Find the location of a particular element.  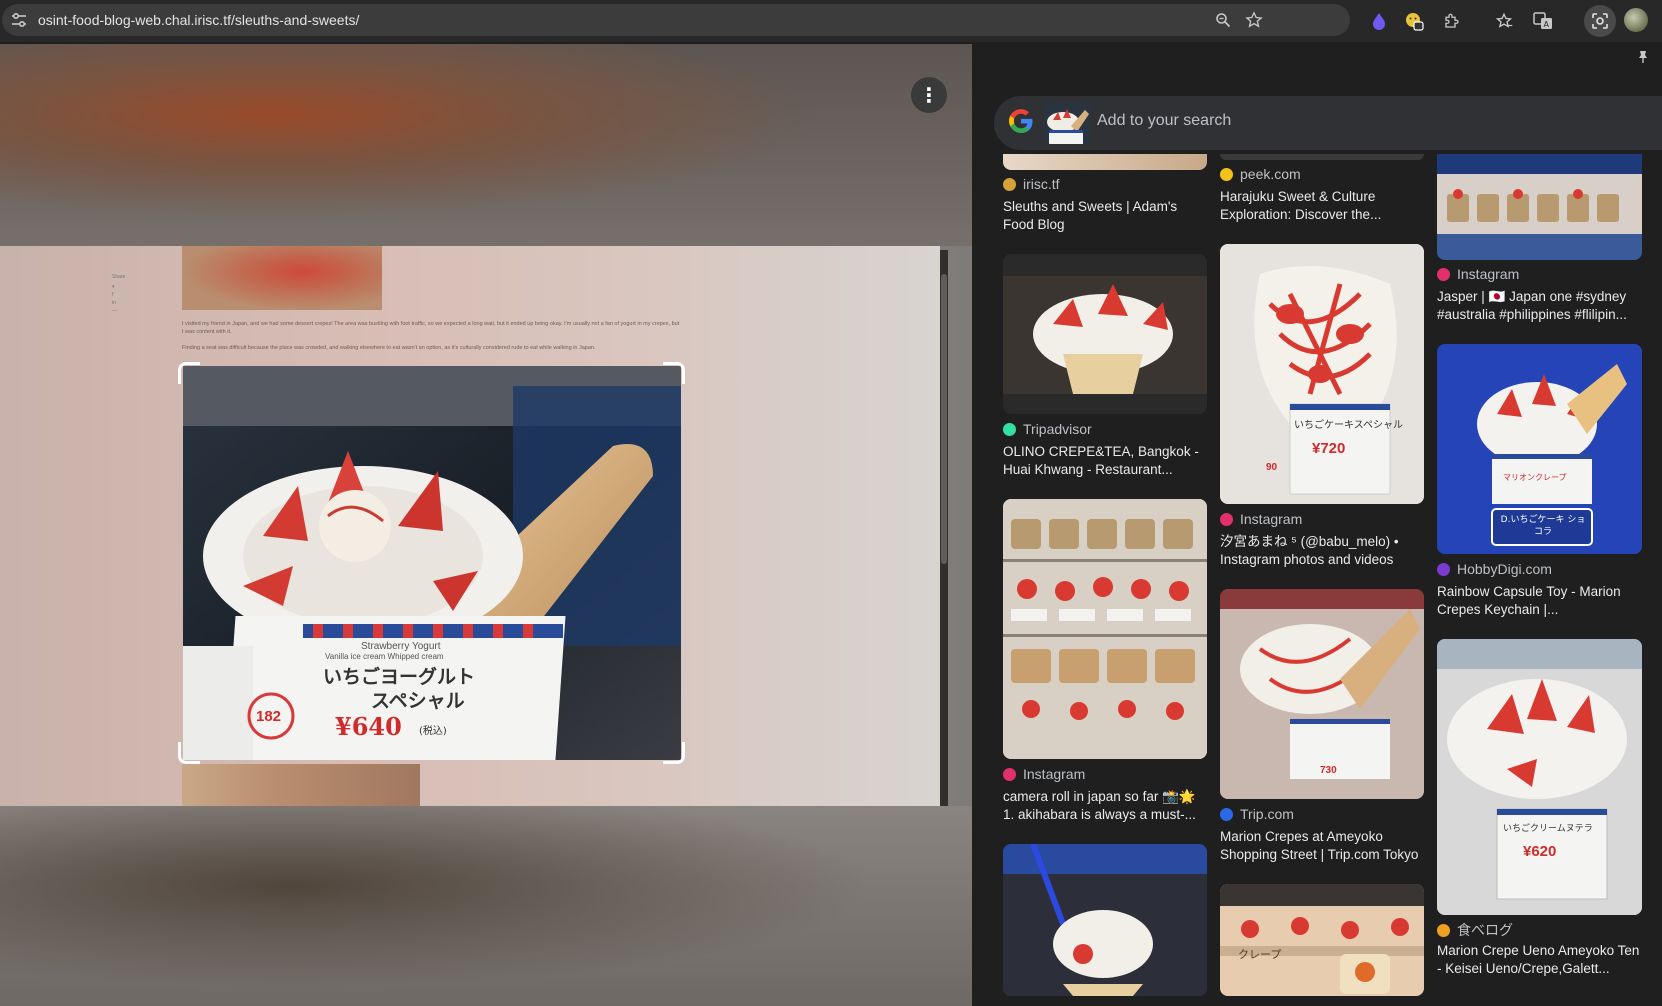

result-source: 食べログ is located at coordinates (1475, 930).